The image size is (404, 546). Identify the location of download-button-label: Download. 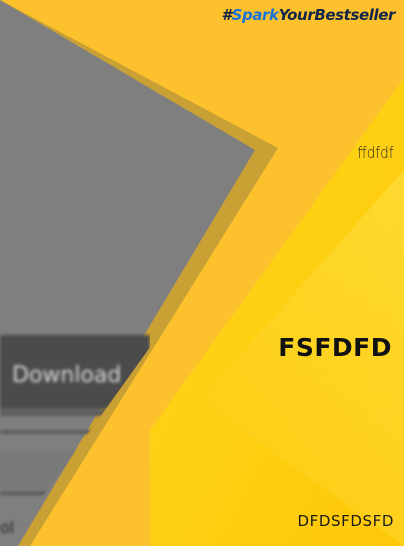
(67, 375).